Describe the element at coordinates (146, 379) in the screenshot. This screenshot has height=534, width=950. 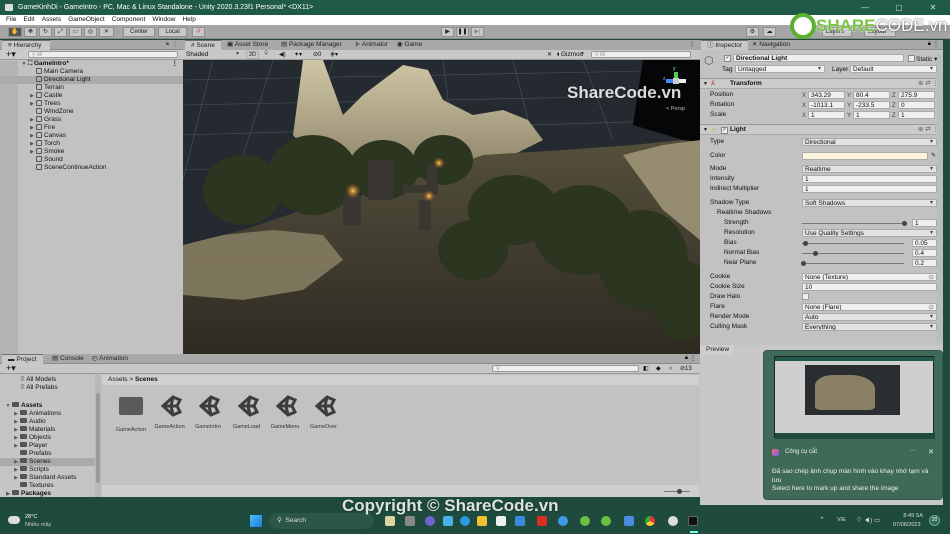
I see `breadcrumb-scenes: Scenes` at that location.